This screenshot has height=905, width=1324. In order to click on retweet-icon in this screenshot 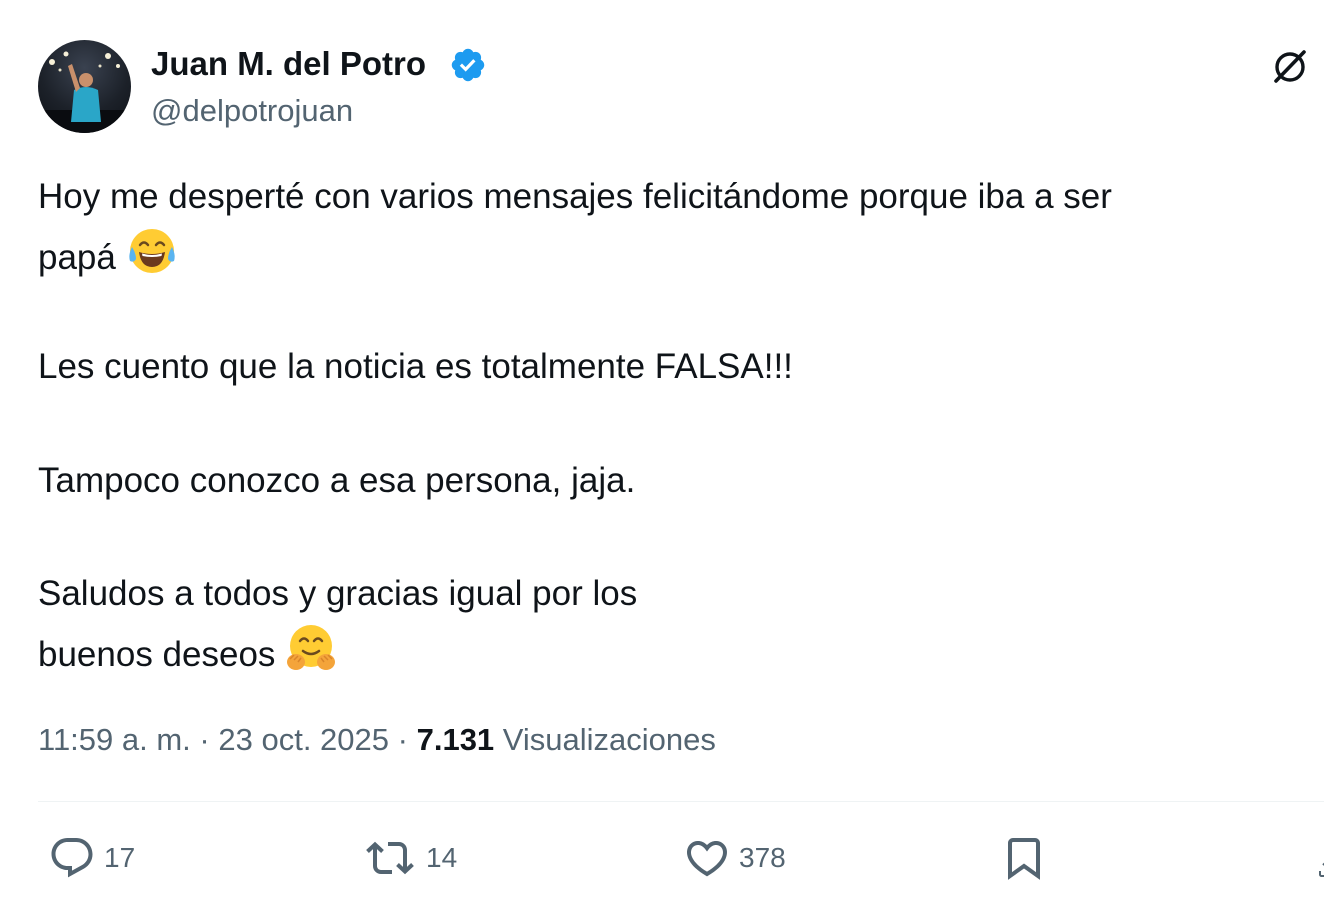, I will do `click(390, 858)`.